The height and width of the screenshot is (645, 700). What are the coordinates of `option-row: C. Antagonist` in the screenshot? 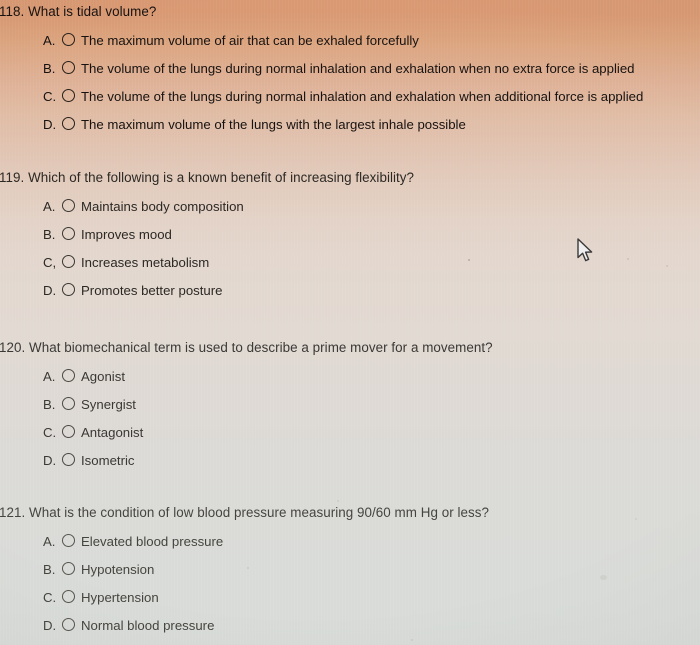 It's located at (93, 438).